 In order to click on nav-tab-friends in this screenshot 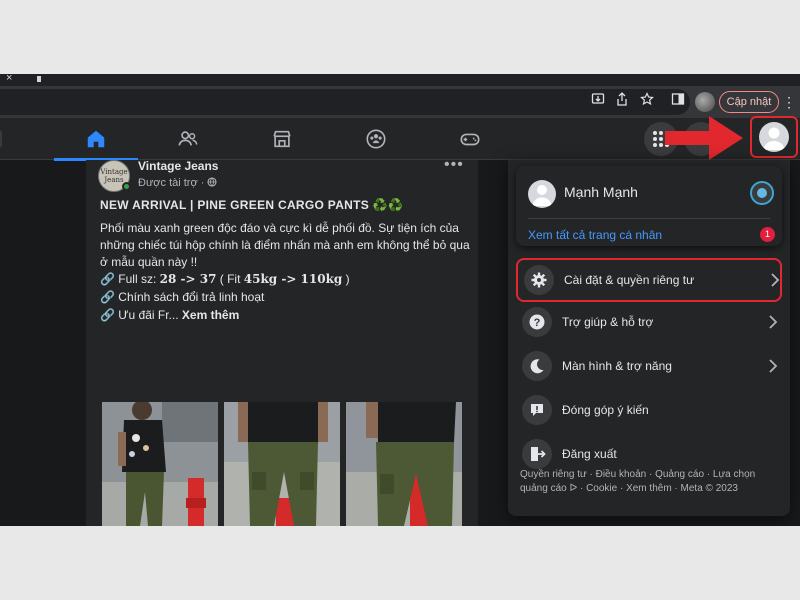, I will do `click(188, 139)`.